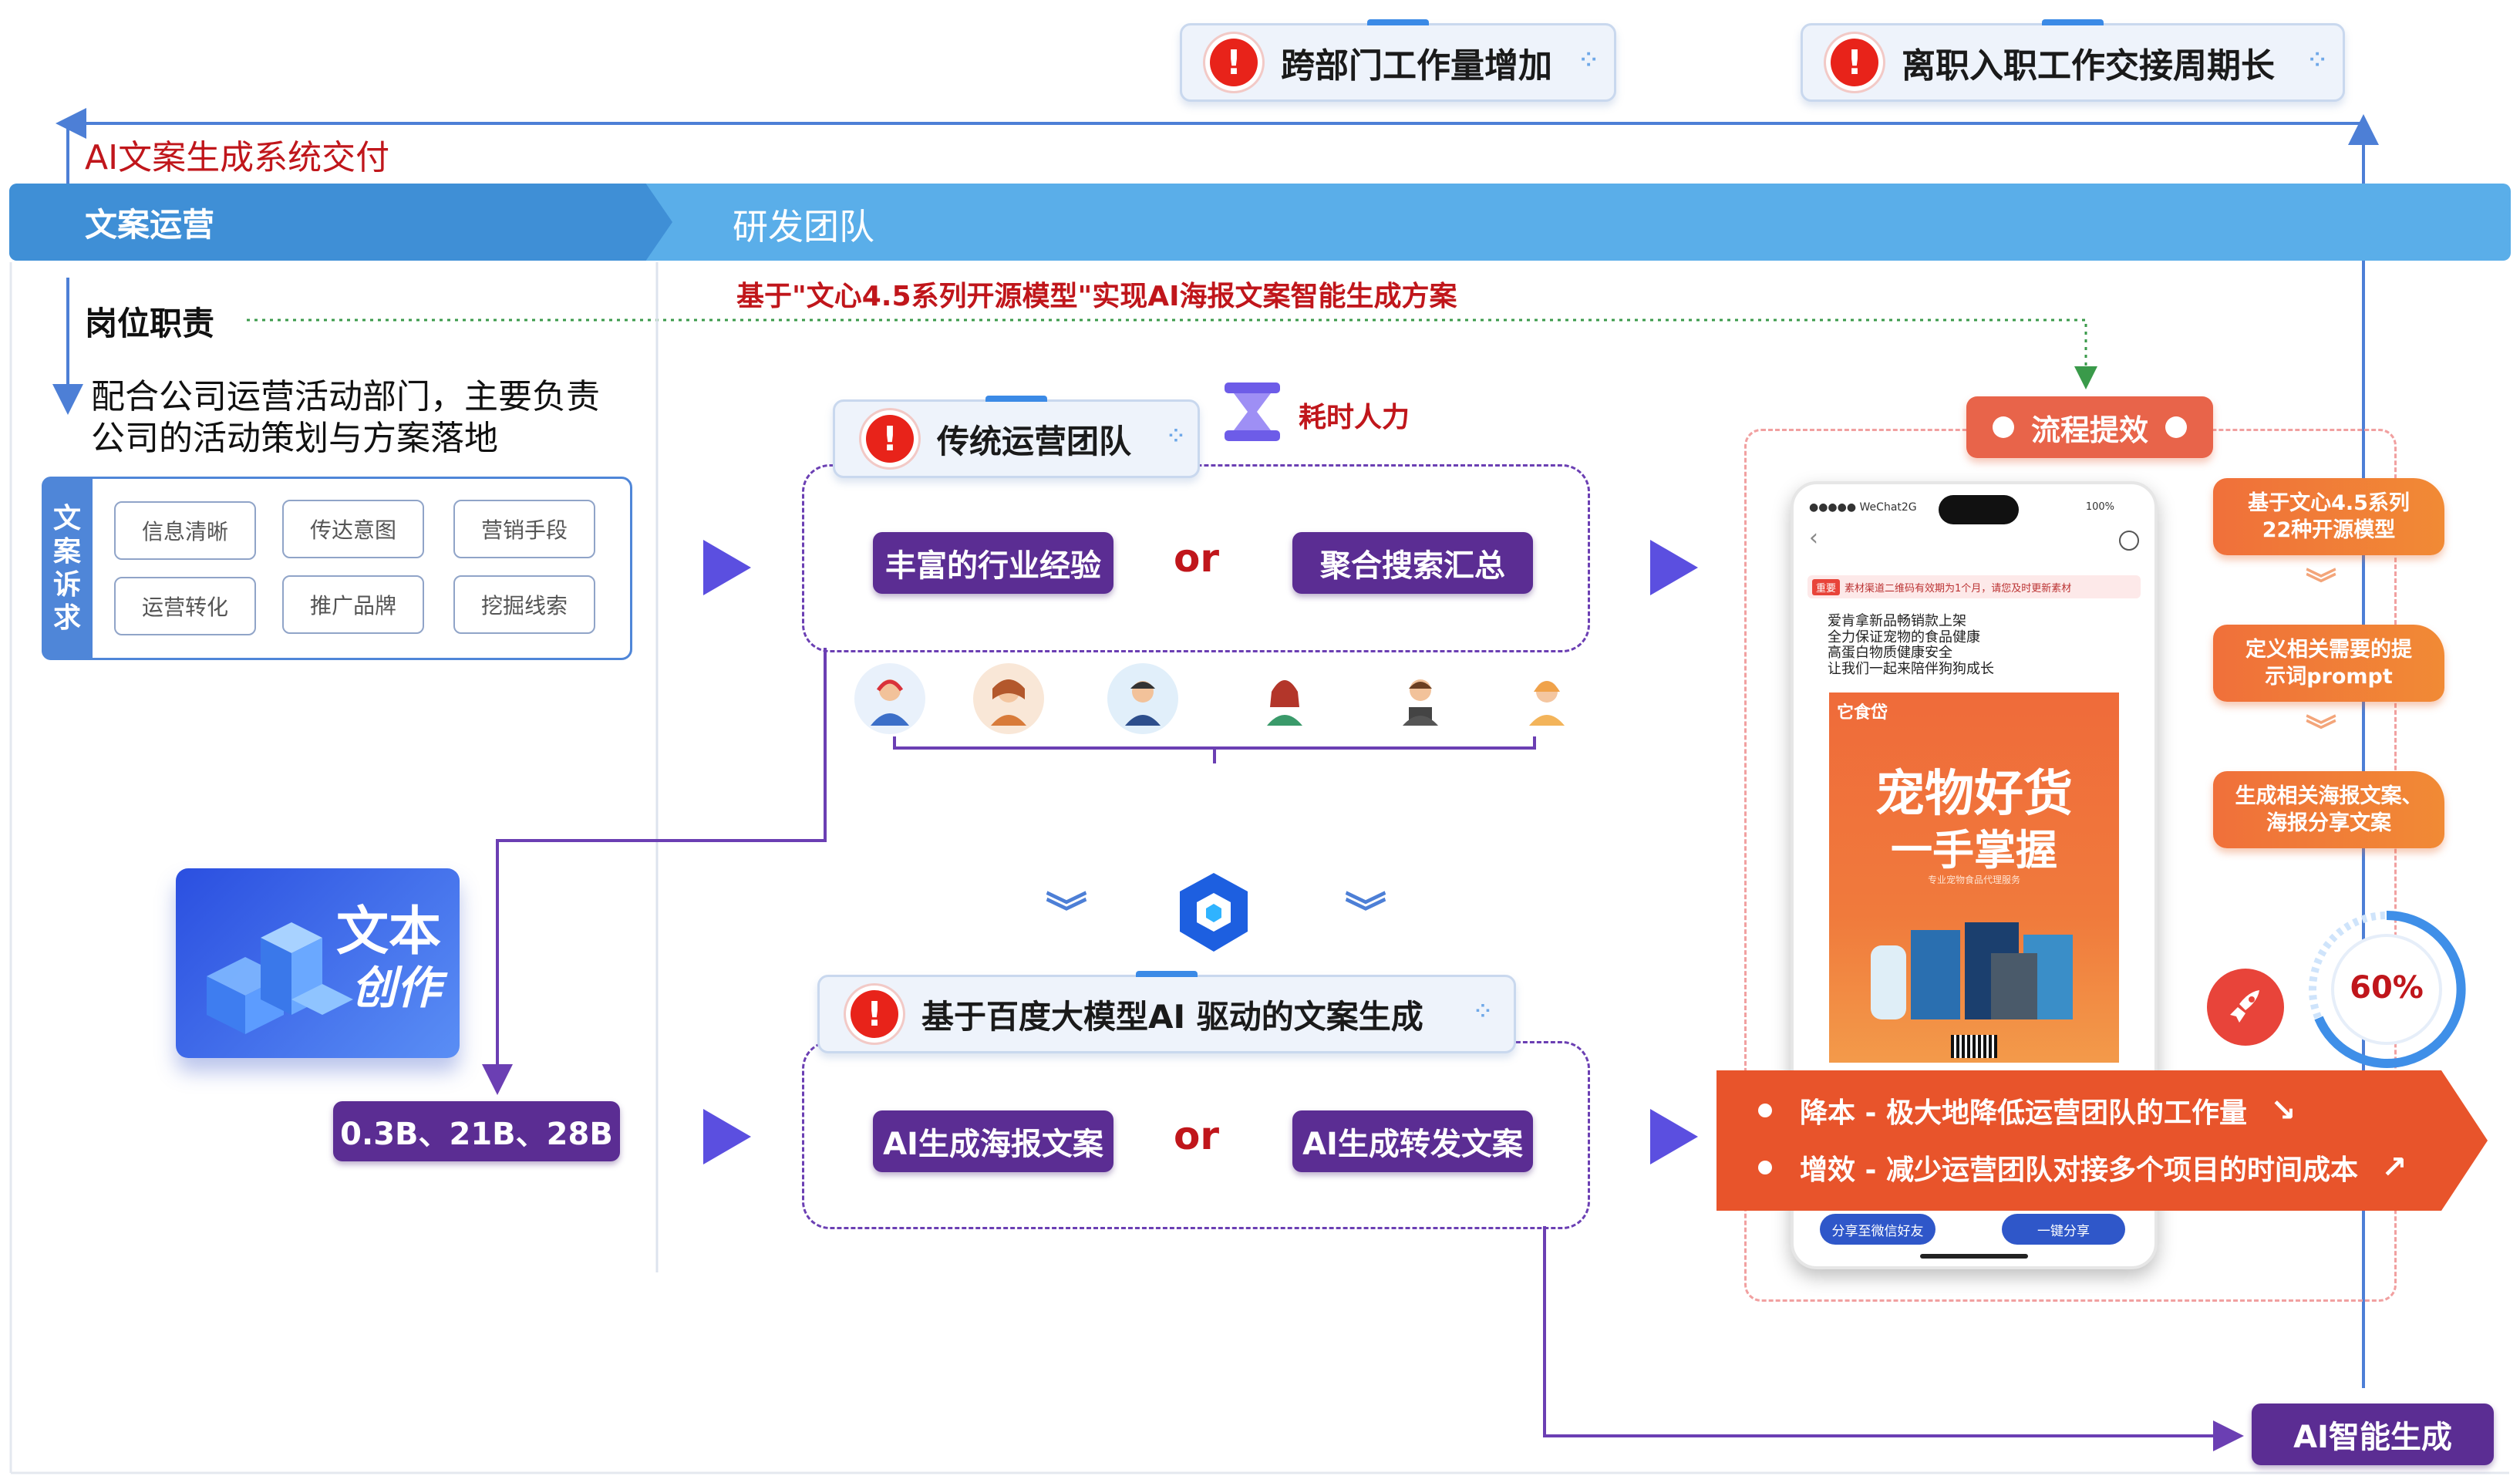 This screenshot has width=2520, height=1476. I want to click on efficiency-title-tab: 流程提效, so click(2089, 427).